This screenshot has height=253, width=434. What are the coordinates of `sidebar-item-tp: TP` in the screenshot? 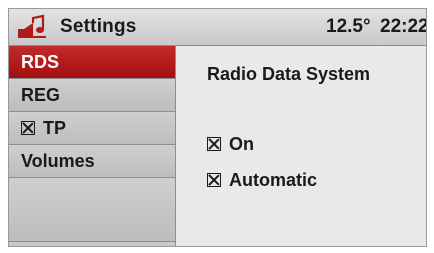 It's located at (92, 128).